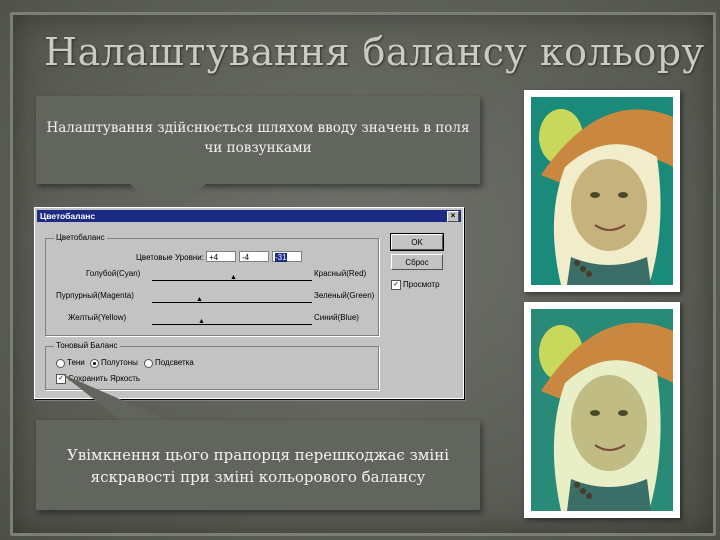 The width and height of the screenshot is (720, 540). What do you see at coordinates (201, 321) in the screenshot?
I see `yellow-blue-slider-thumb: ▲` at bounding box center [201, 321].